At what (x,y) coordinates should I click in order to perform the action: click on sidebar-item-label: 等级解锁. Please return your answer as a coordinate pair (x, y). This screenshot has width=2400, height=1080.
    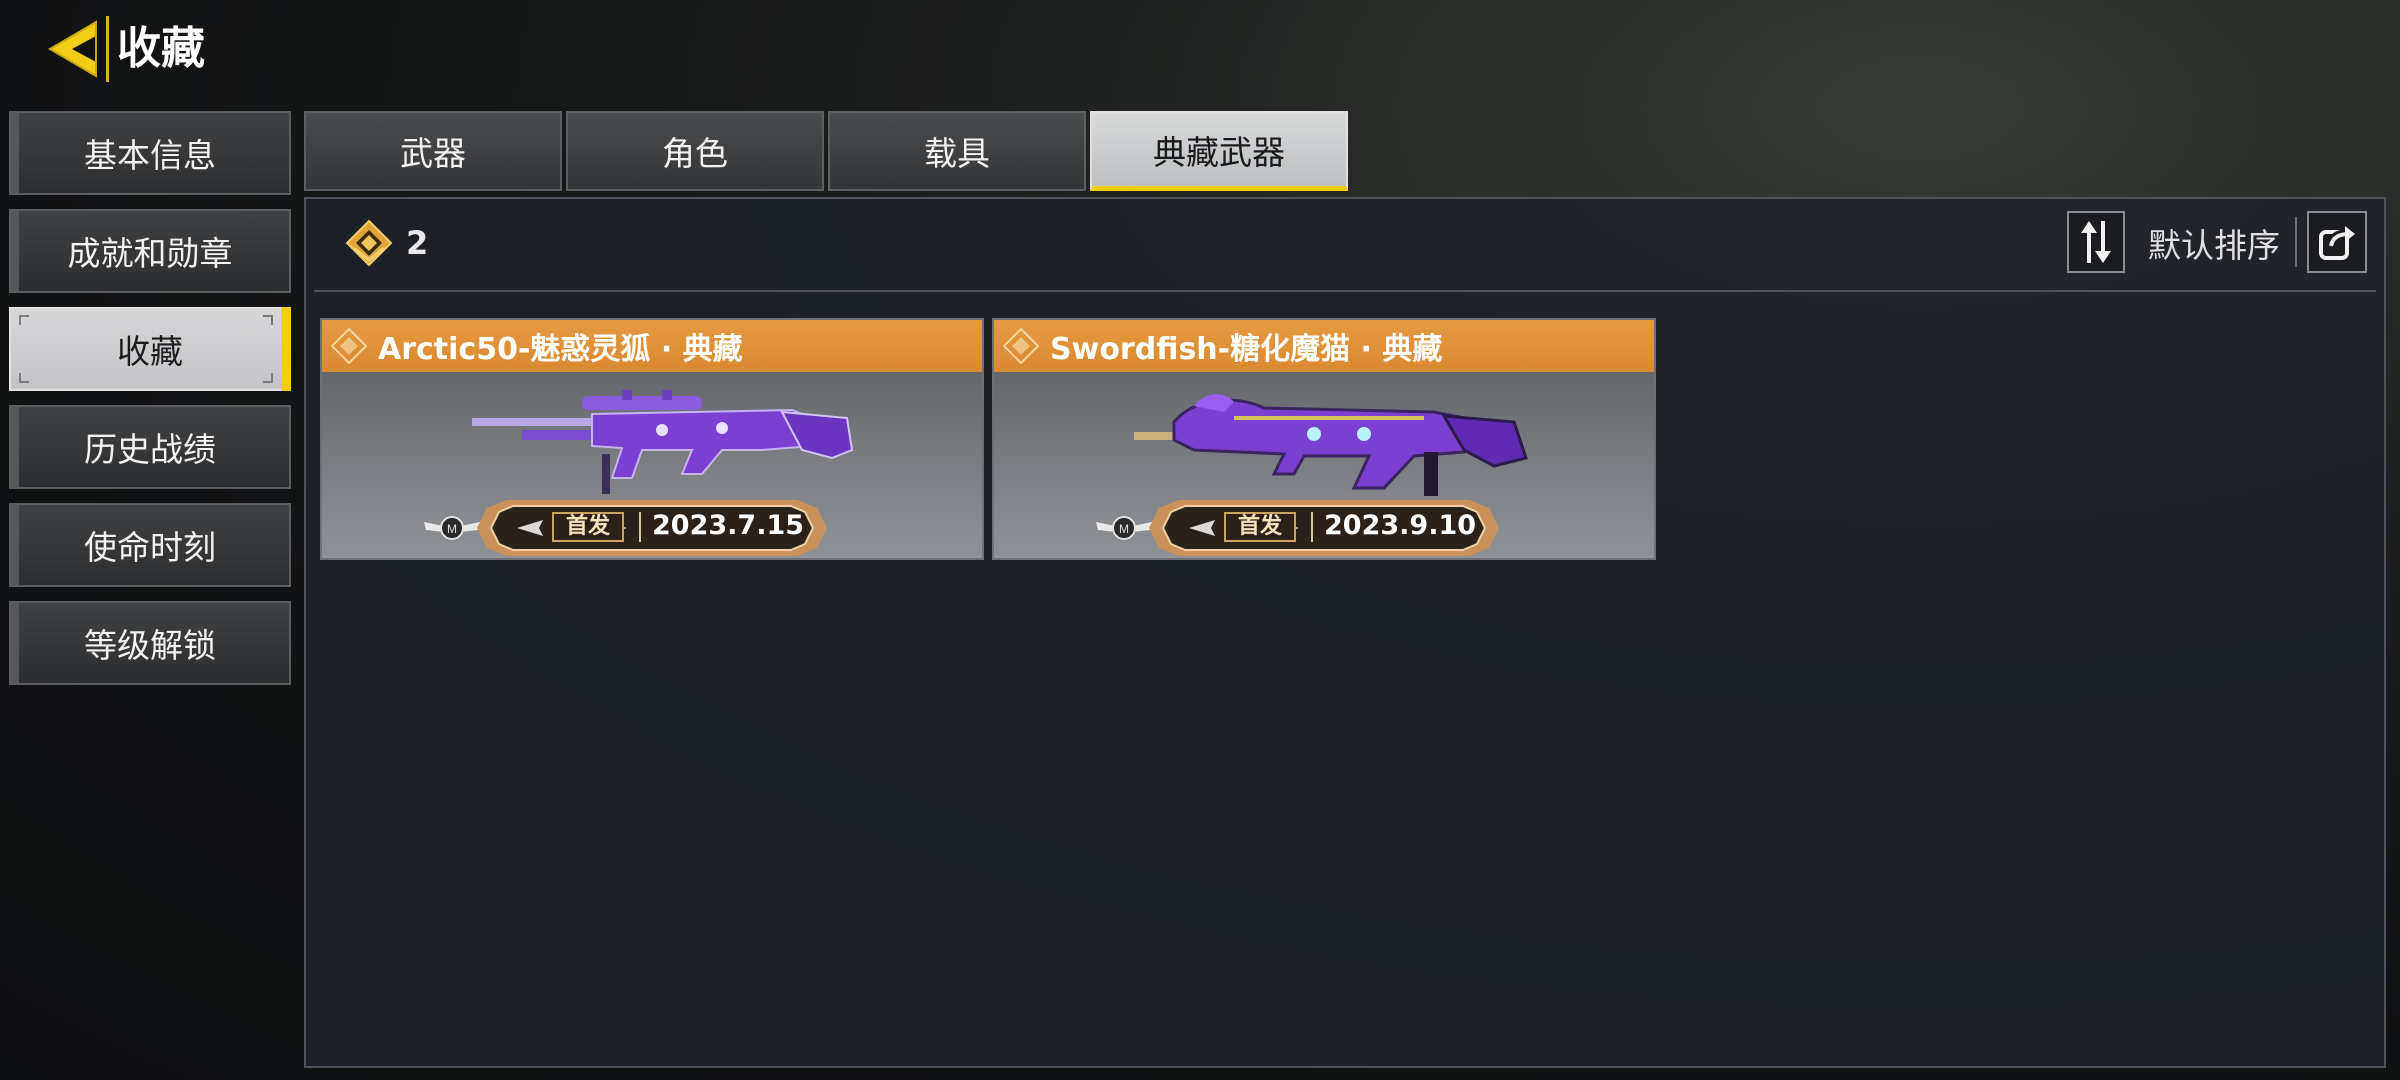
    Looking at the image, I should click on (150, 645).